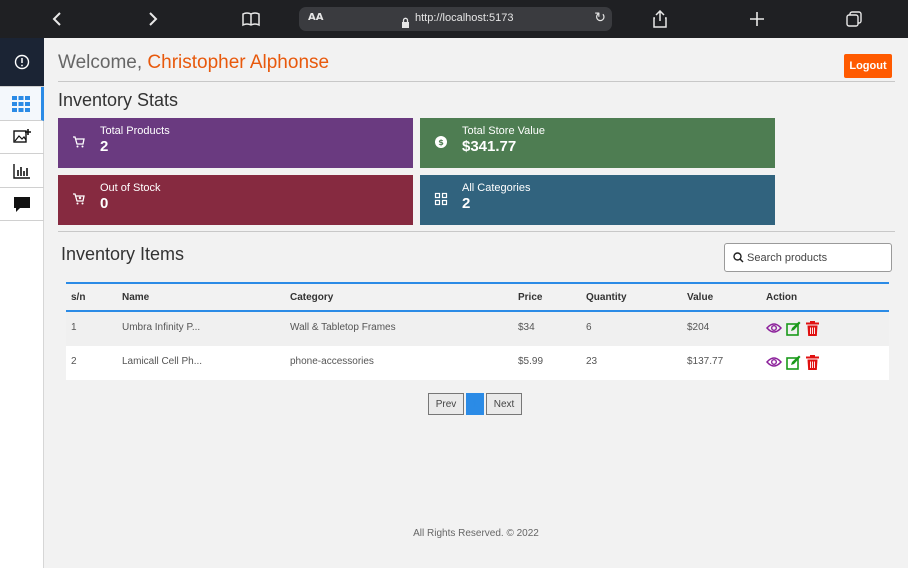 The image size is (908, 568). What do you see at coordinates (118, 100) in the screenshot?
I see `stats-title: Inventory Stats` at bounding box center [118, 100].